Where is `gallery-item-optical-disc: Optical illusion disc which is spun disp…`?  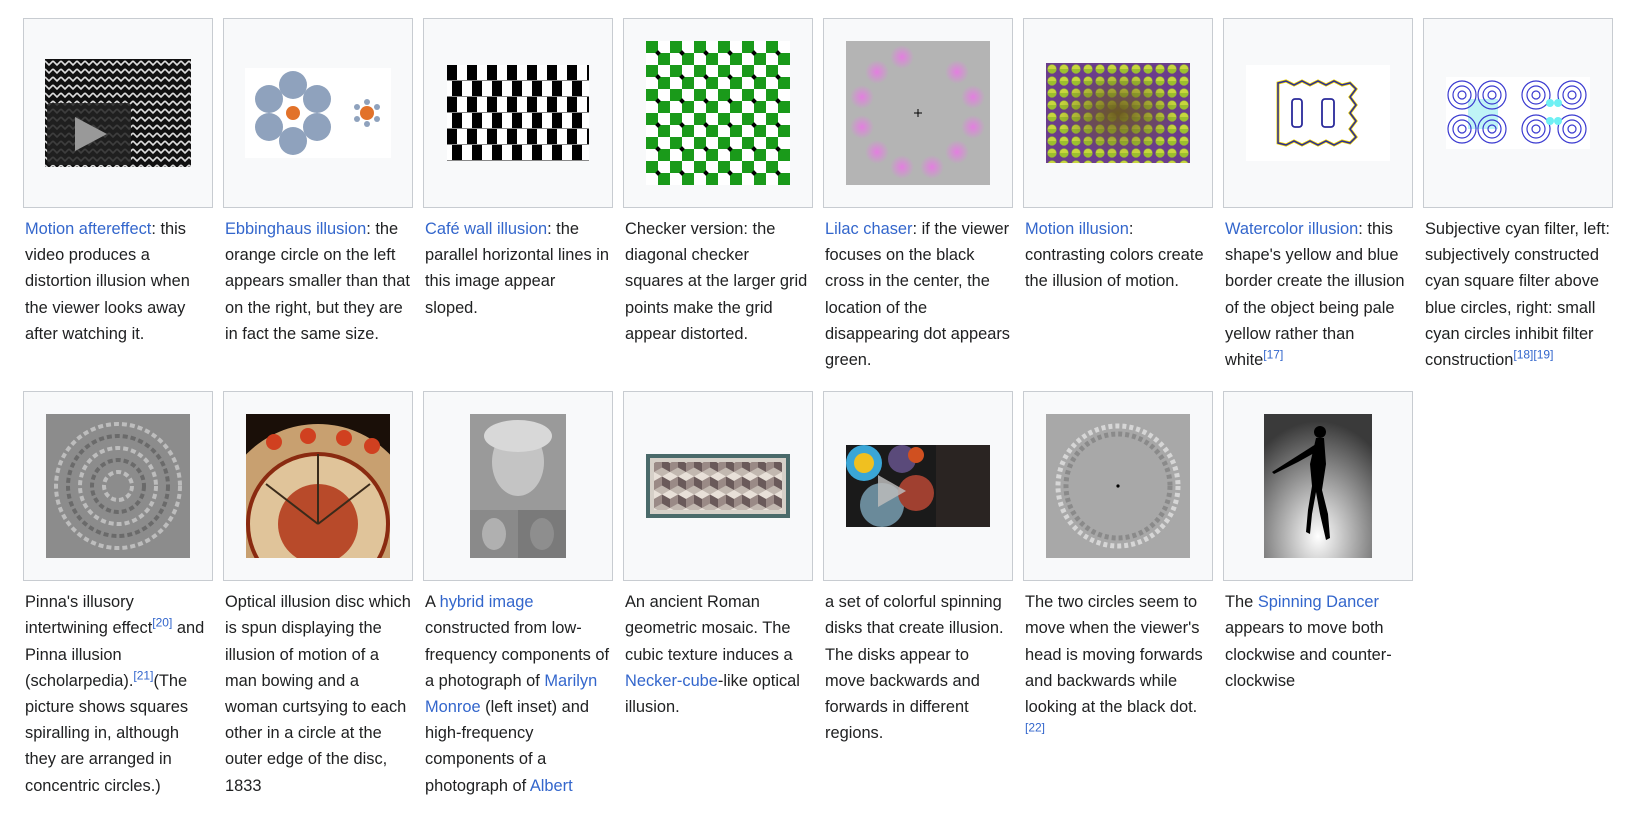 gallery-item-optical-disc: Optical illusion disc which is spun disp… is located at coordinates (318, 595).